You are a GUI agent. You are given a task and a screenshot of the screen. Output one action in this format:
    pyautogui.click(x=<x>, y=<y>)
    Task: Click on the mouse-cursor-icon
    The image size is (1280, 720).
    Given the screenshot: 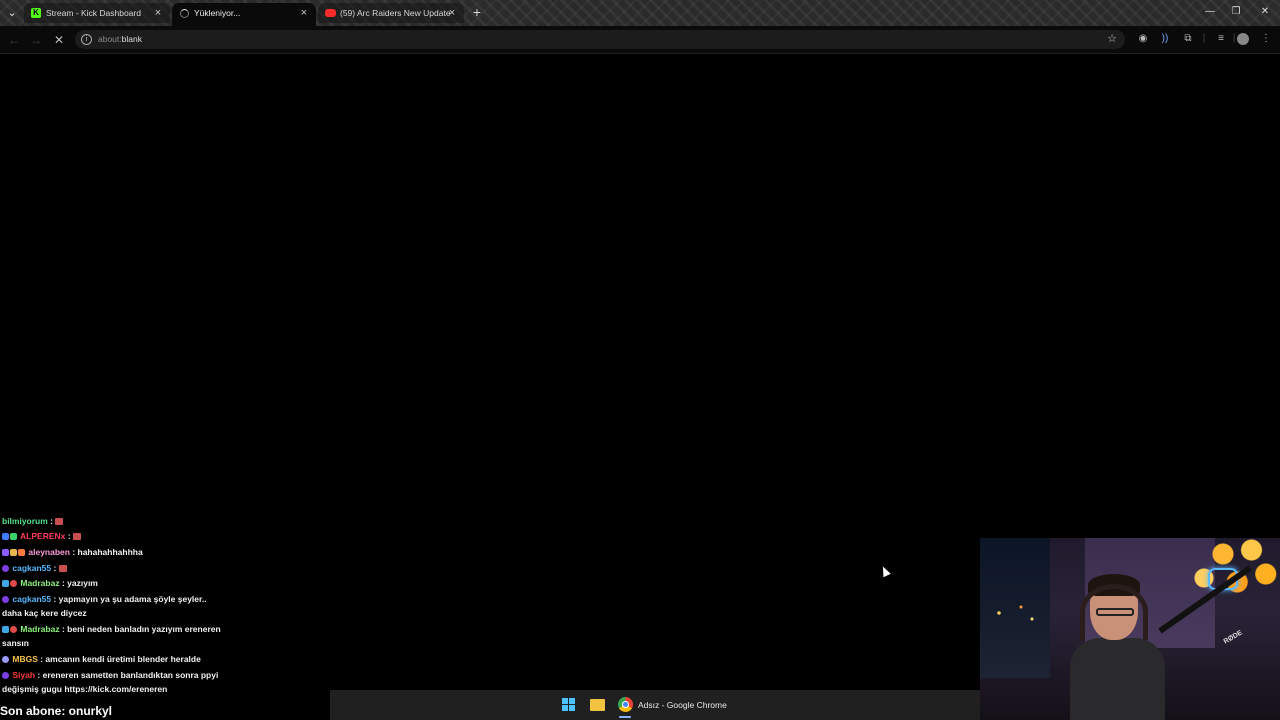 What is the action you would take?
    pyautogui.click(x=885, y=571)
    